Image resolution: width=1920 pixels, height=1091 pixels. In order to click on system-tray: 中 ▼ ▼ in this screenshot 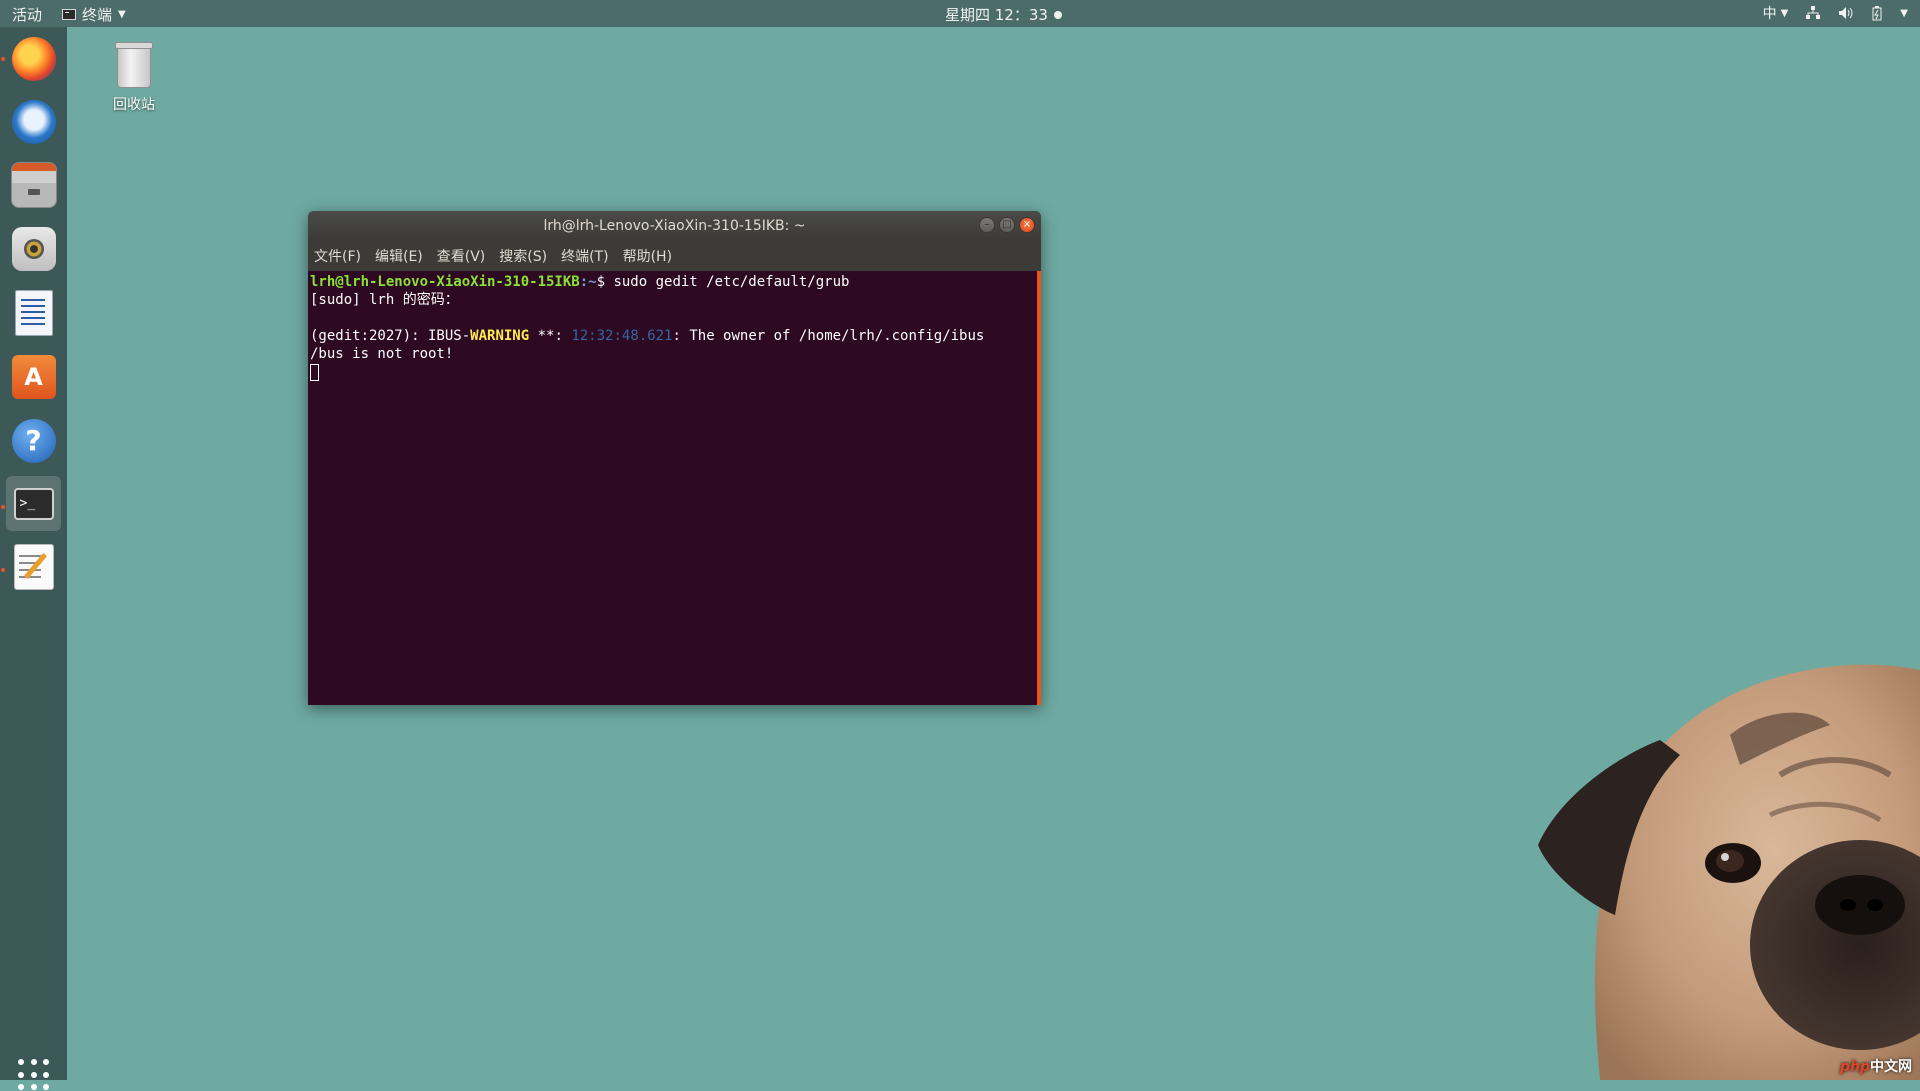, I will do `click(1835, 13)`.